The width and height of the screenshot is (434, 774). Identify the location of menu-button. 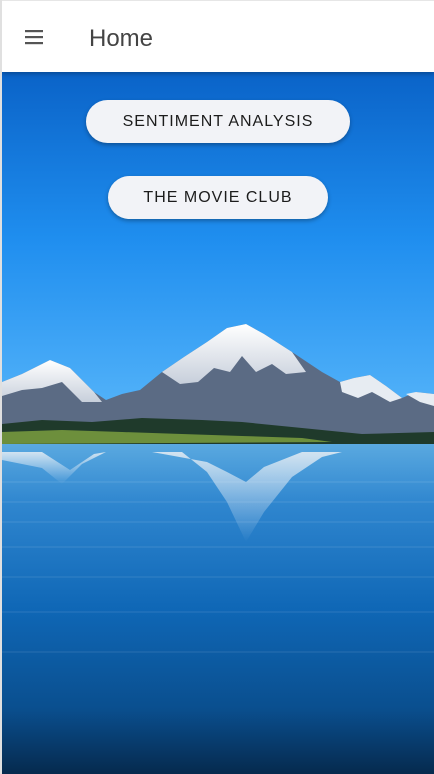
(34, 37).